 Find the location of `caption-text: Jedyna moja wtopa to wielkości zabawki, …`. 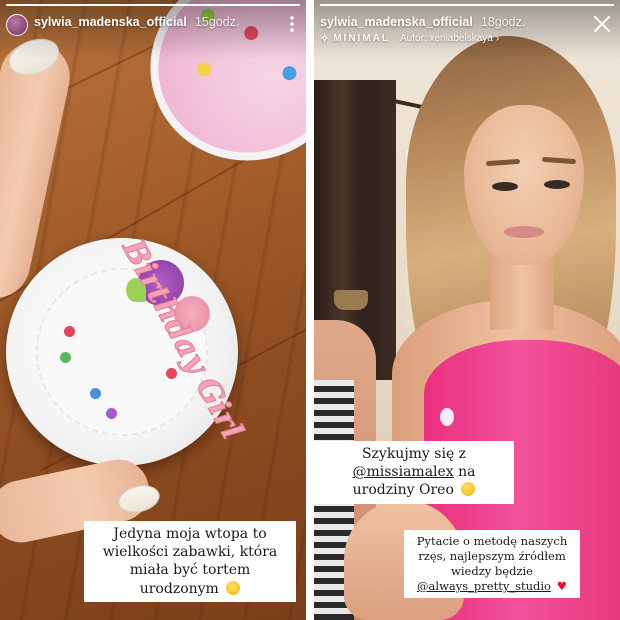

caption-text: Jedyna moja wtopa to wielkości zabawki, … is located at coordinates (190, 561).